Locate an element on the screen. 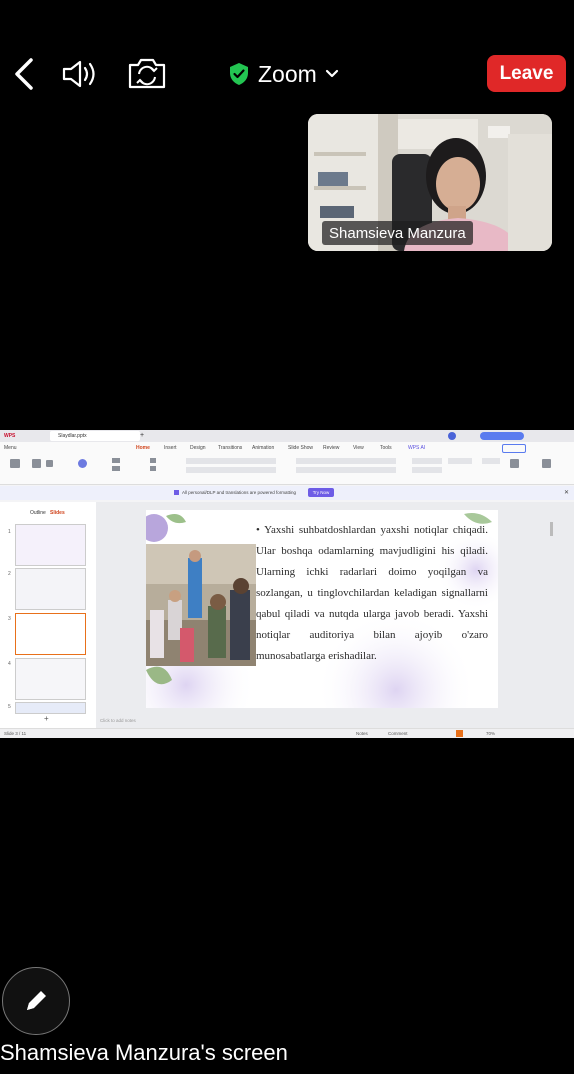  menu-item-transitions: Transitions is located at coordinates (230, 448).